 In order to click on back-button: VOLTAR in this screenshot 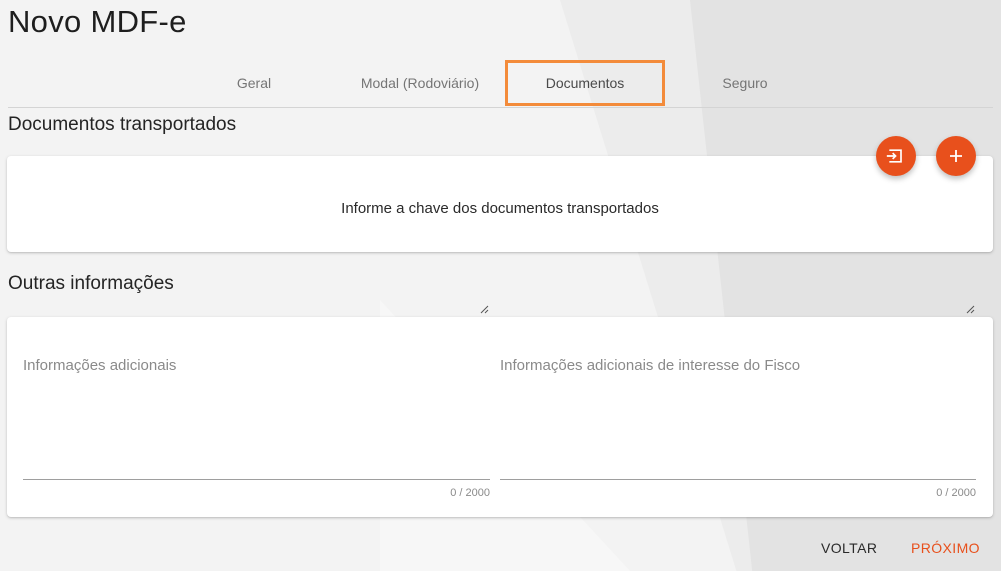, I will do `click(849, 548)`.